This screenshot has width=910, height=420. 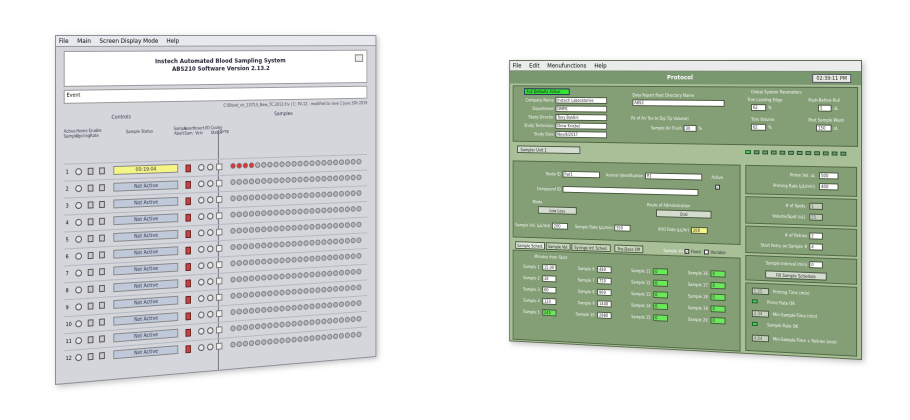 What do you see at coordinates (816, 206) in the screenshot?
I see `num-spots-field: 1` at bounding box center [816, 206].